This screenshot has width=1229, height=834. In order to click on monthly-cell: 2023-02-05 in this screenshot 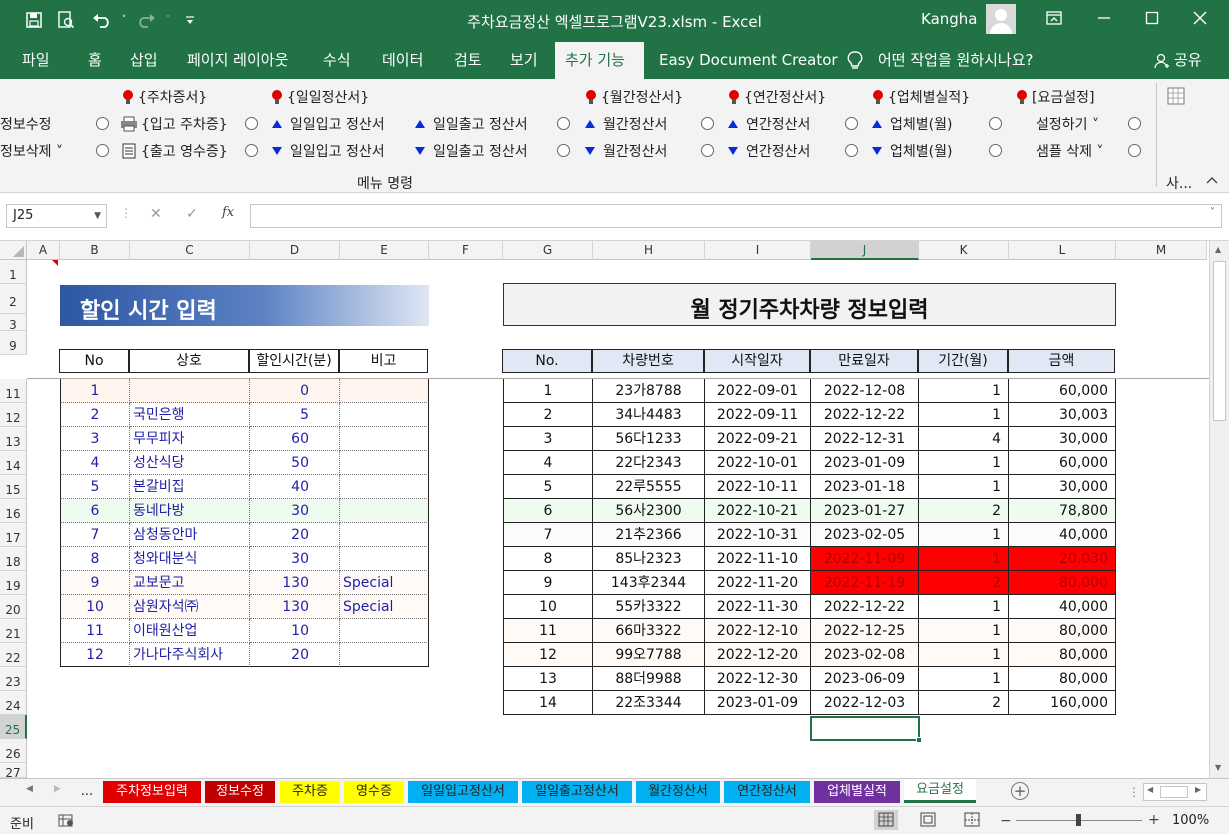, I will do `click(865, 535)`.